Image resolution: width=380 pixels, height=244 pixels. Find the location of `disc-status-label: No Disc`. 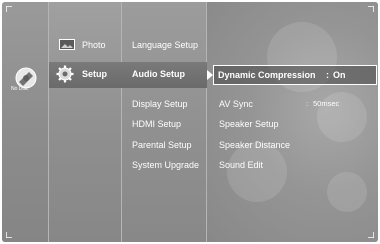

disc-status-label: No Disc is located at coordinates (20, 89).